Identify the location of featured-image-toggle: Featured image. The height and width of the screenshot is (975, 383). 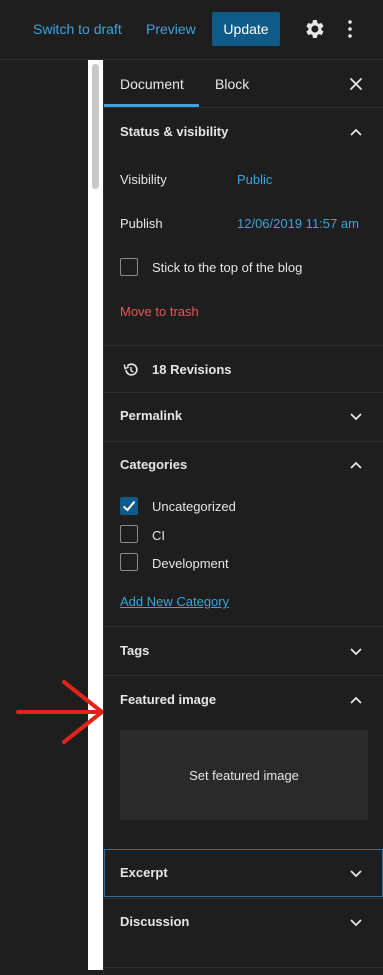
(243, 700).